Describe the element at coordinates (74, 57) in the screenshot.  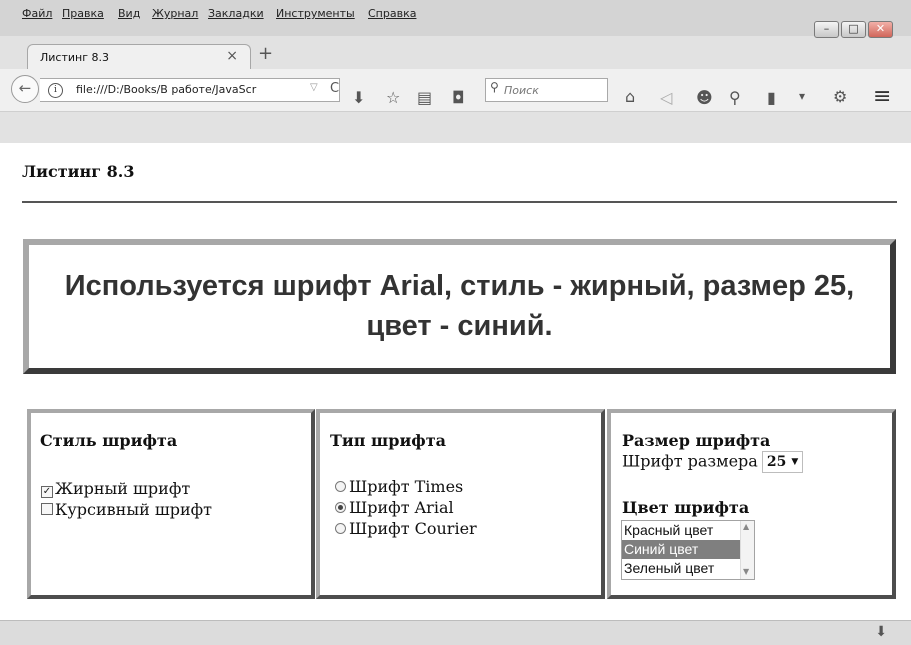
I see `tab-title: Листинг 8.3` at that location.